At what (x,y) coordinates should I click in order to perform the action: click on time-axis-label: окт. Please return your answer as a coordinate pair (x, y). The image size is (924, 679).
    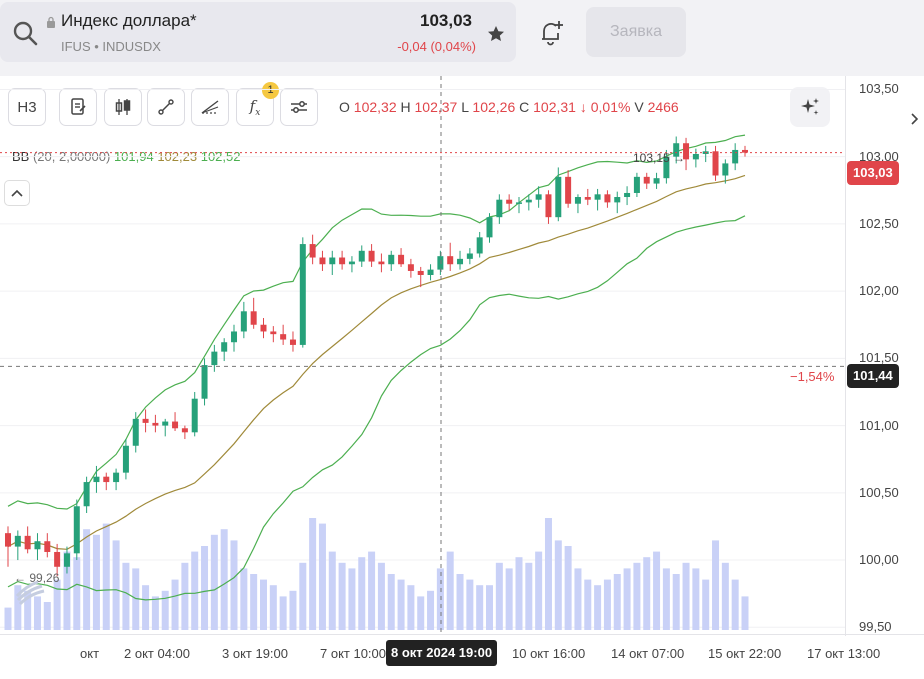
    Looking at the image, I should click on (90, 653).